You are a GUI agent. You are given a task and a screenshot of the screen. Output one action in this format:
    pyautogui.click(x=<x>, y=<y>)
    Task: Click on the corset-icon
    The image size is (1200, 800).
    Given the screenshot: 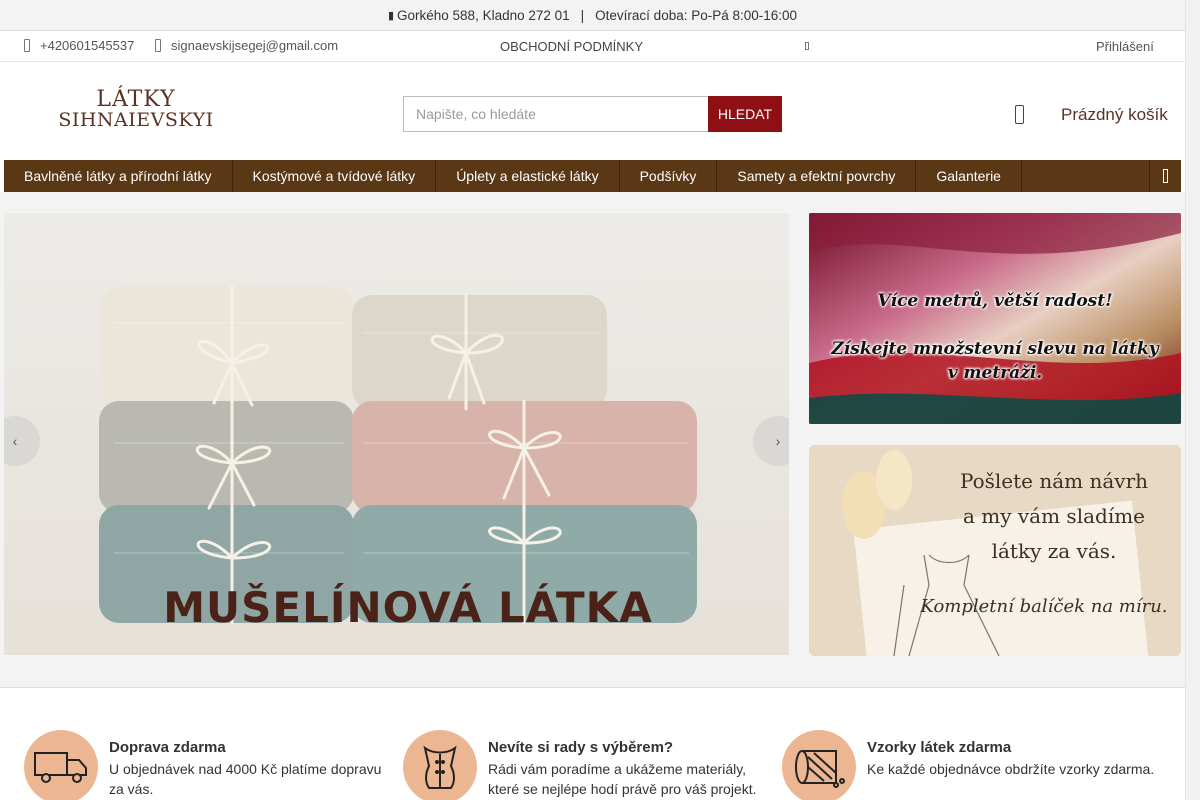 What is the action you would take?
    pyautogui.click(x=440, y=765)
    